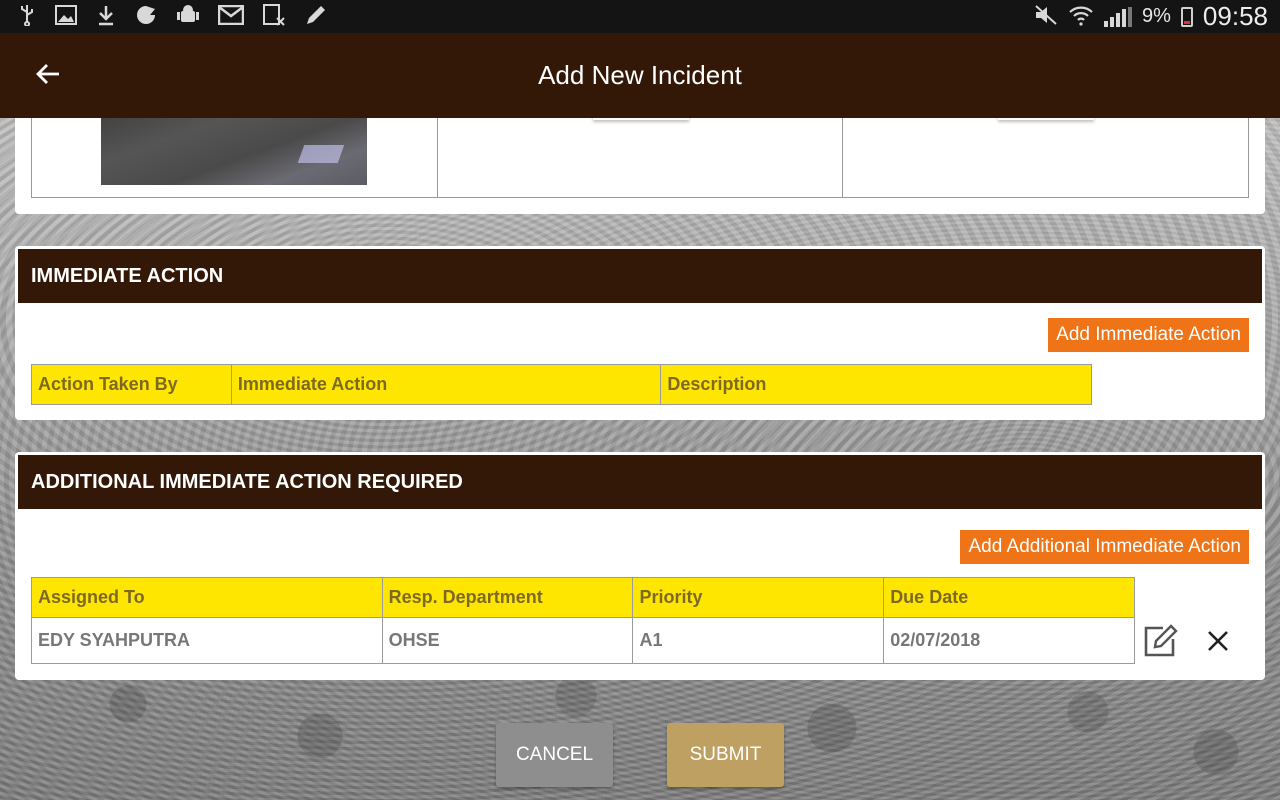 The image size is (1280, 800). I want to click on wifi-icon, so click(1081, 17).